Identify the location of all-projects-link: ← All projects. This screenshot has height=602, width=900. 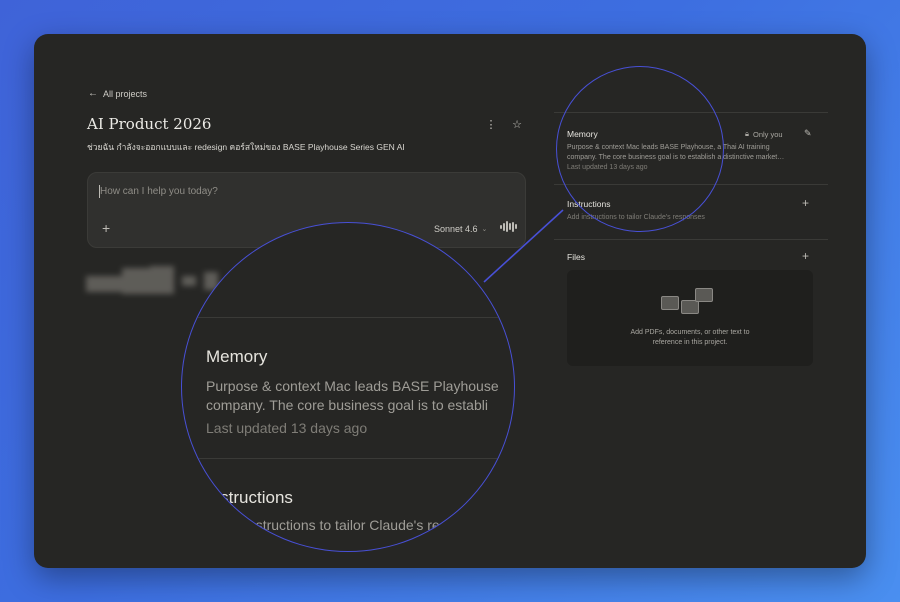
(117, 93).